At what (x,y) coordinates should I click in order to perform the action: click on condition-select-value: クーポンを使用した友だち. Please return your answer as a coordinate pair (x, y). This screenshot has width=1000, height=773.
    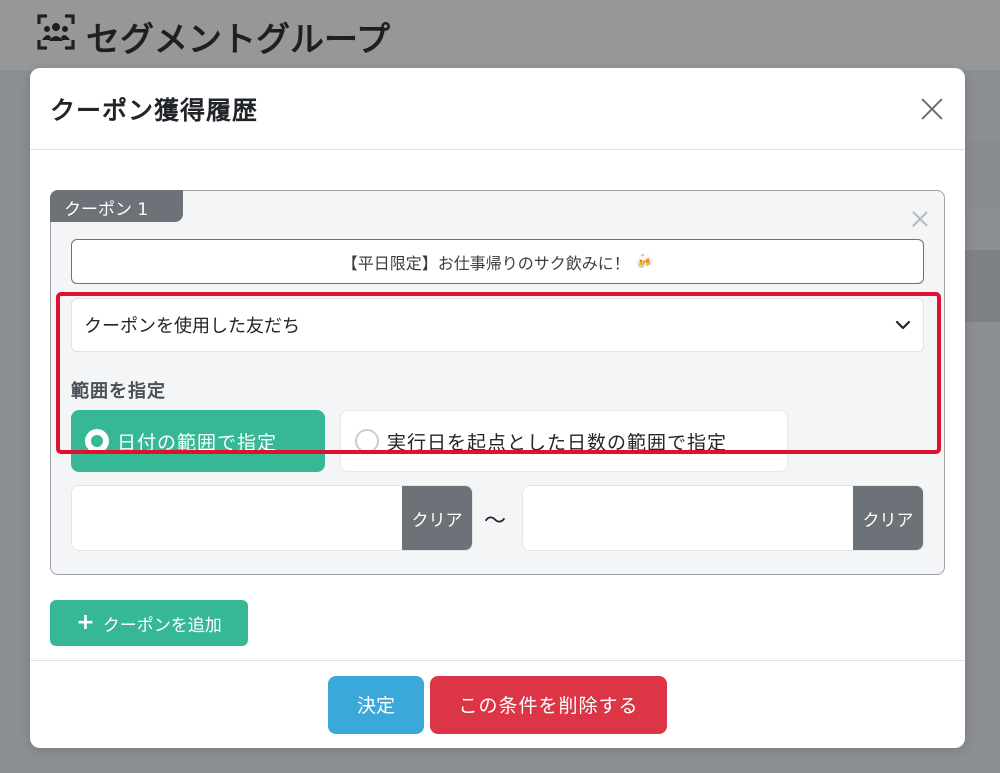
    Looking at the image, I should click on (192, 326).